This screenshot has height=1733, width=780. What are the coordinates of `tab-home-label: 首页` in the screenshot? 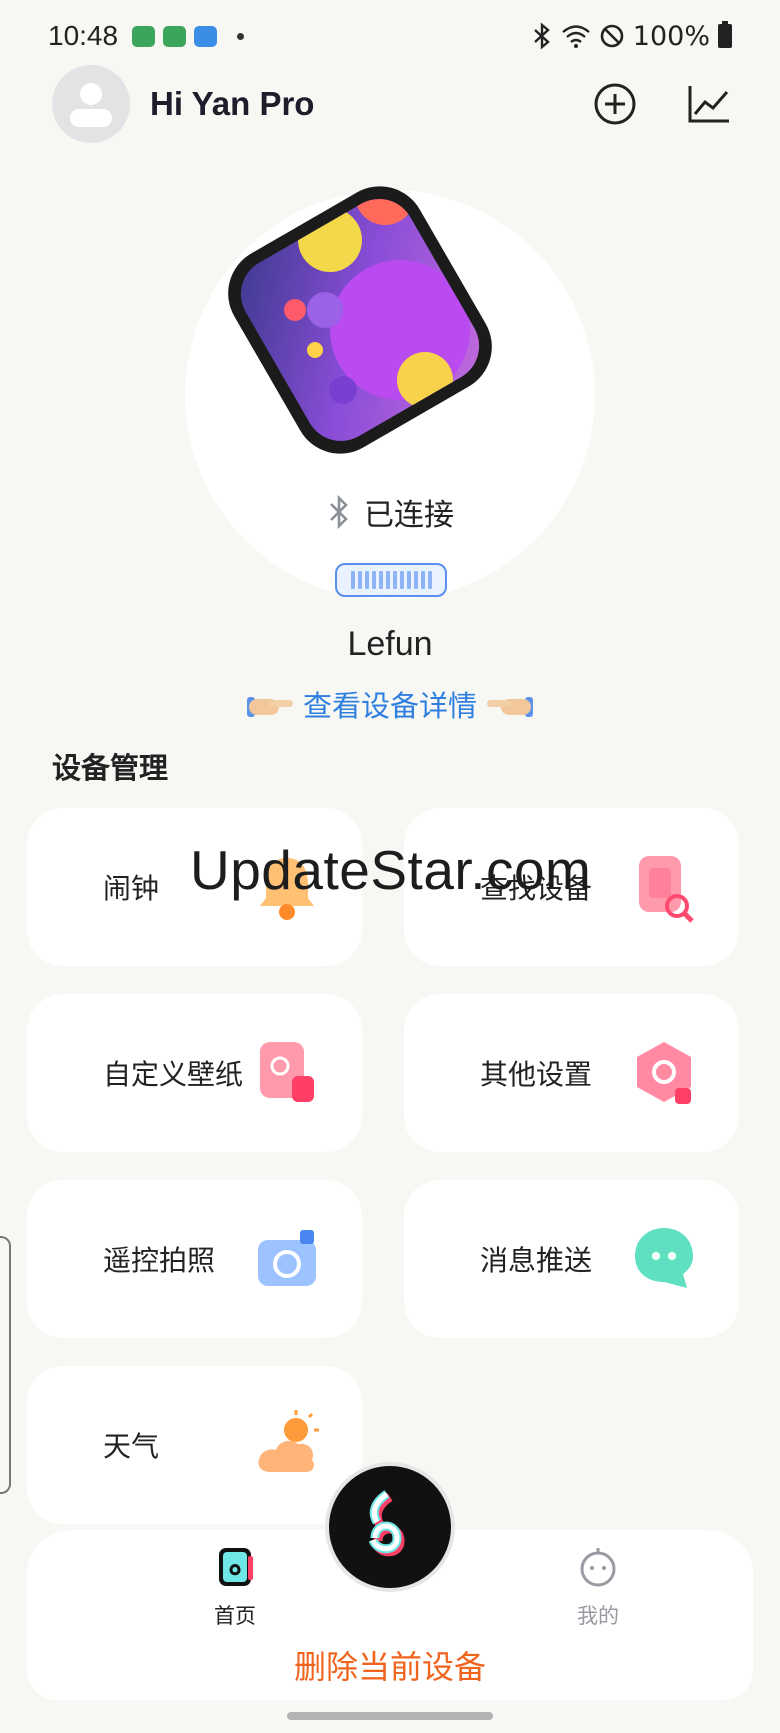 It's located at (235, 1616).